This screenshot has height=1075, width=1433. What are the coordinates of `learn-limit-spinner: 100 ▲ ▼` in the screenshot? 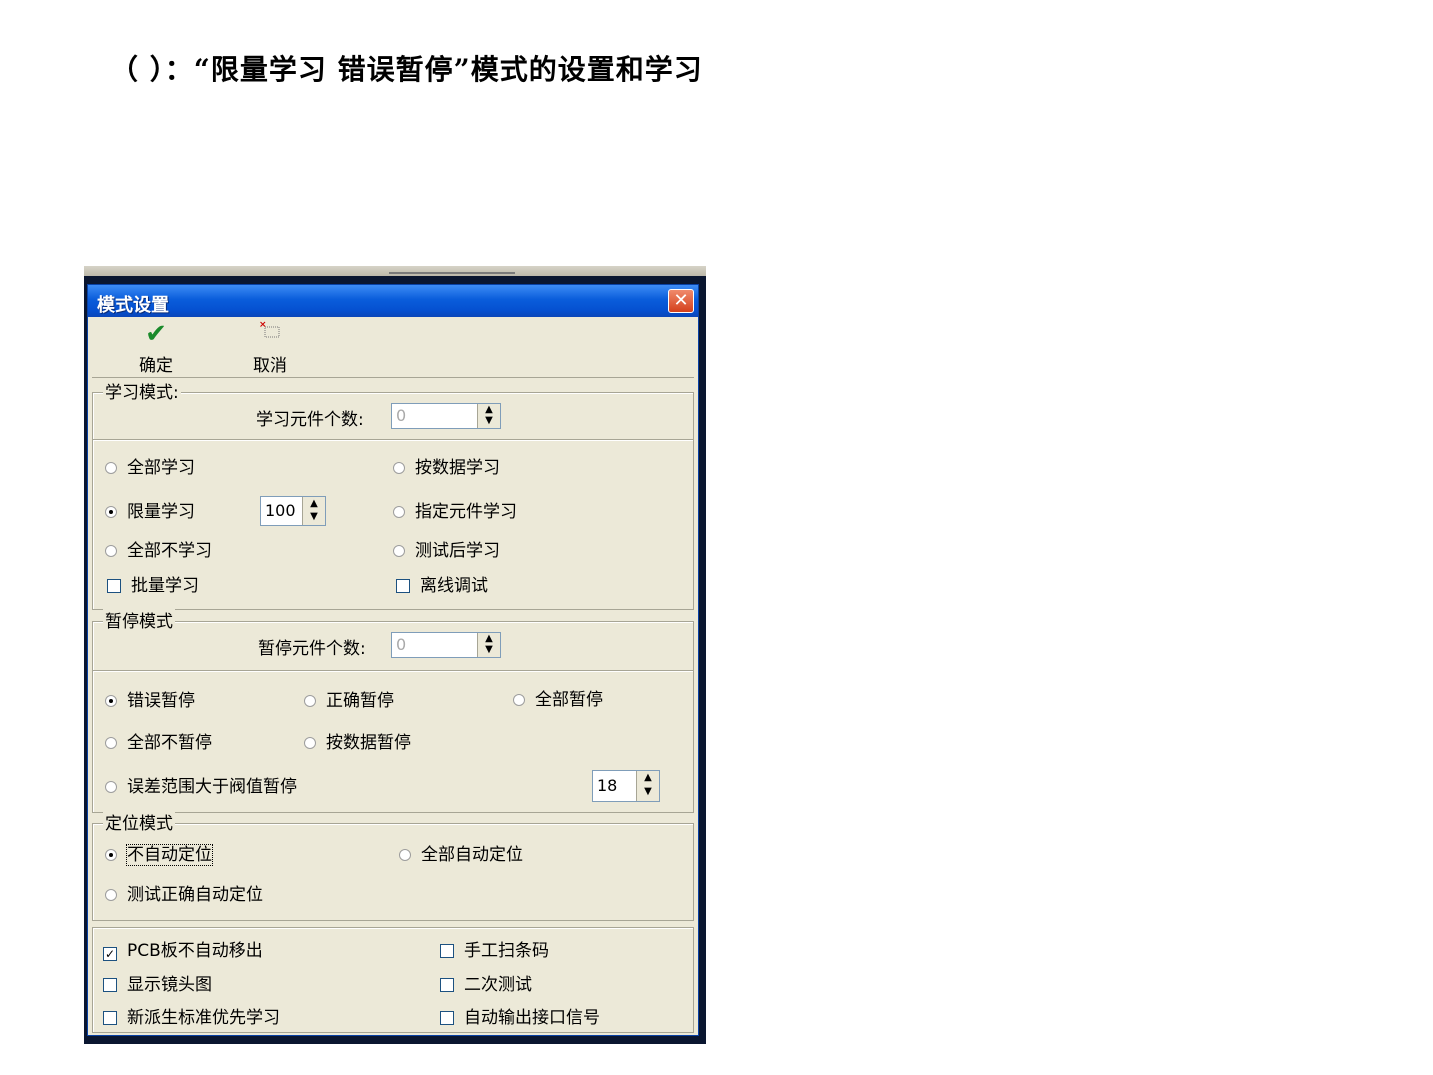 It's located at (293, 511).